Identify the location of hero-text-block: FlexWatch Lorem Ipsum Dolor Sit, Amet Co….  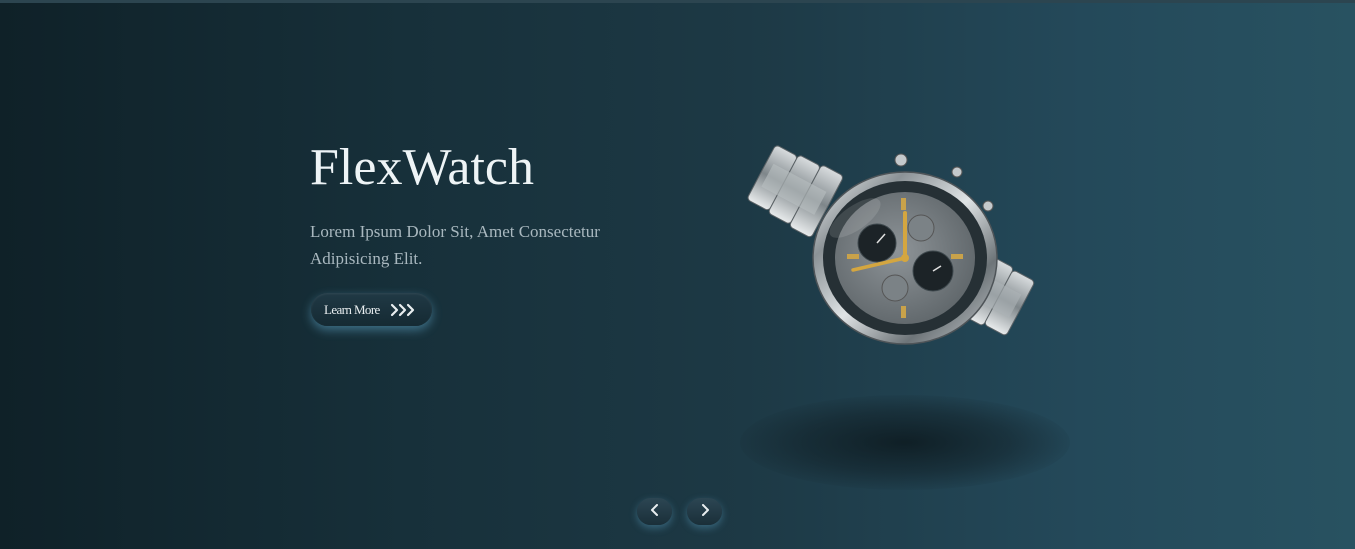
(490, 205).